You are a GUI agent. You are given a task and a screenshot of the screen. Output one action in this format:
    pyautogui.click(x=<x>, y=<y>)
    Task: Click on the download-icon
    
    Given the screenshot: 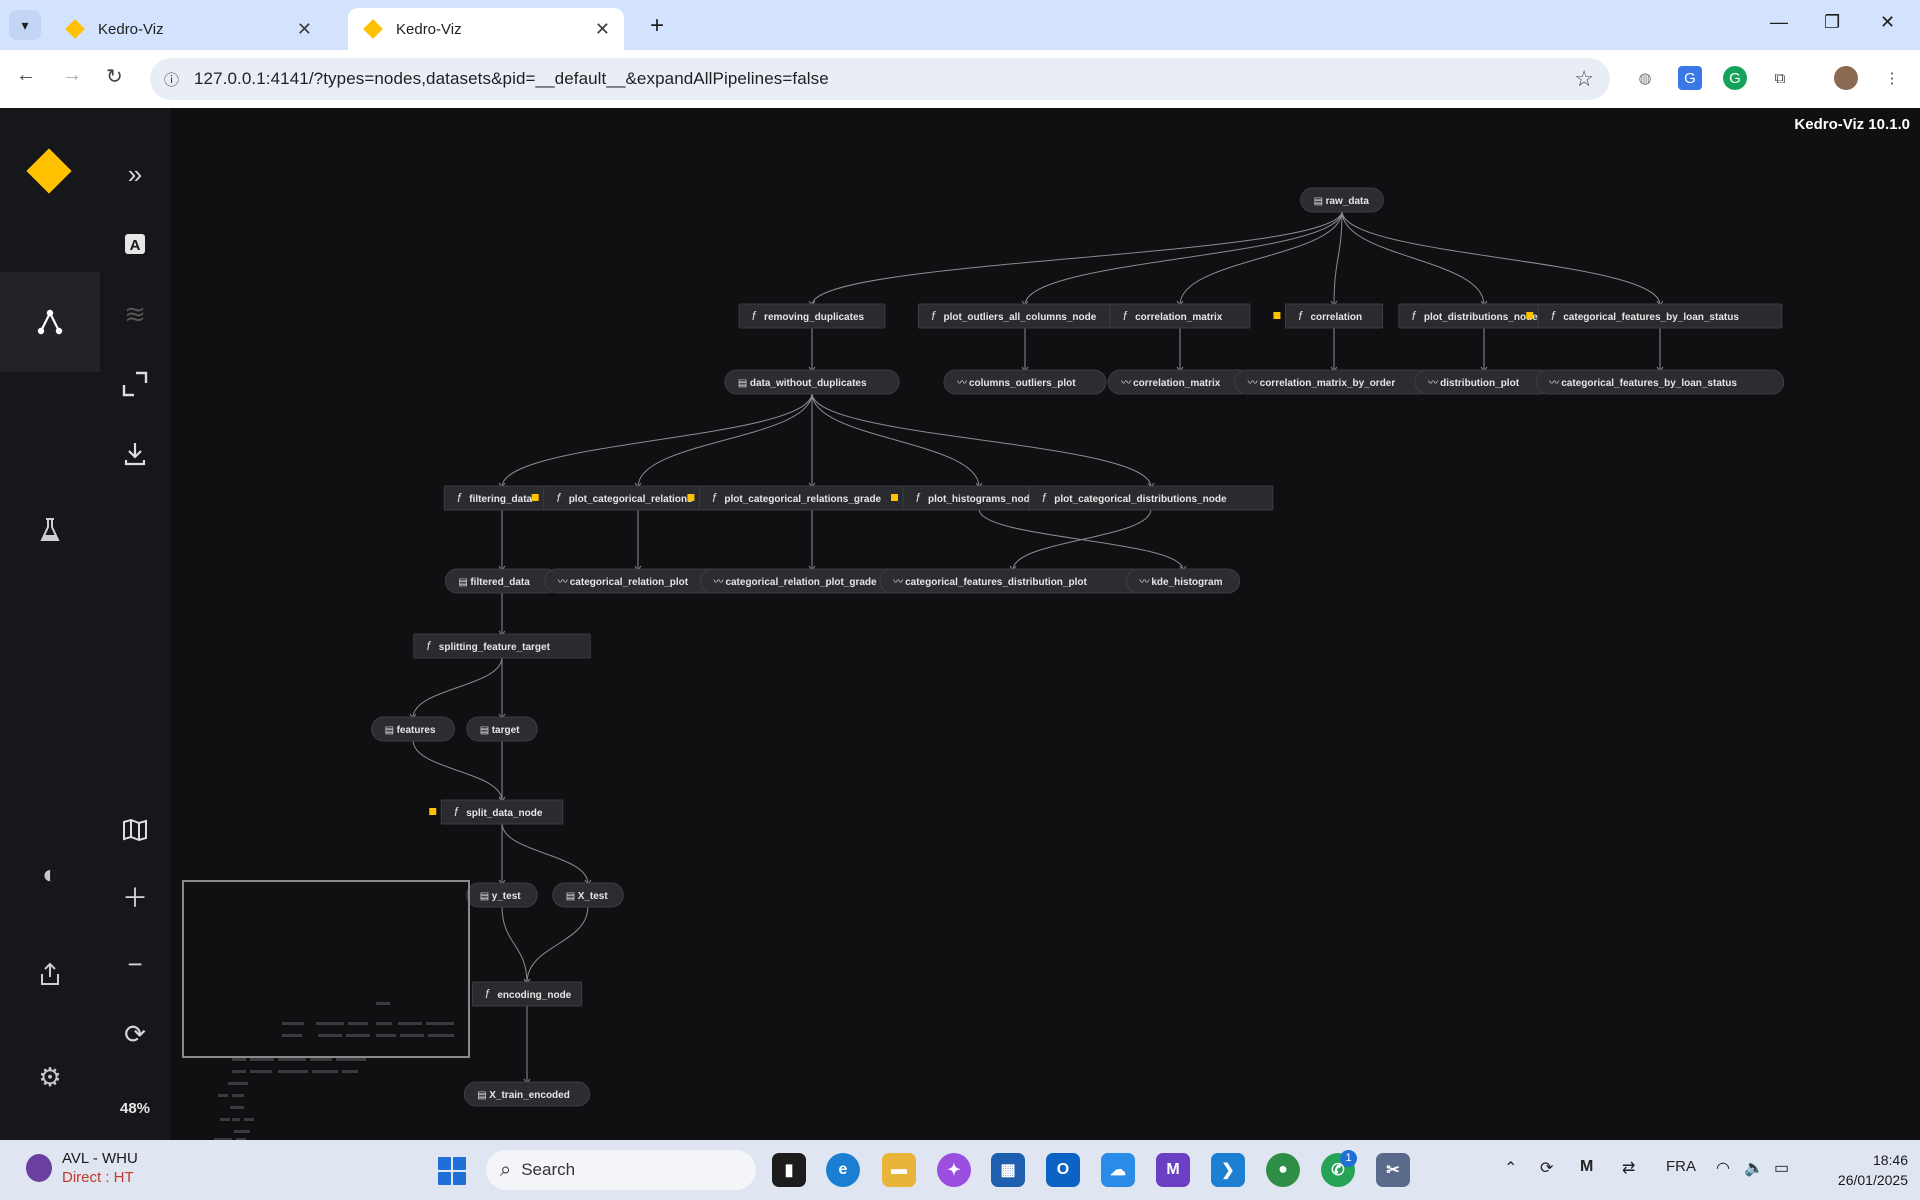 What is the action you would take?
    pyautogui.click(x=135, y=454)
    